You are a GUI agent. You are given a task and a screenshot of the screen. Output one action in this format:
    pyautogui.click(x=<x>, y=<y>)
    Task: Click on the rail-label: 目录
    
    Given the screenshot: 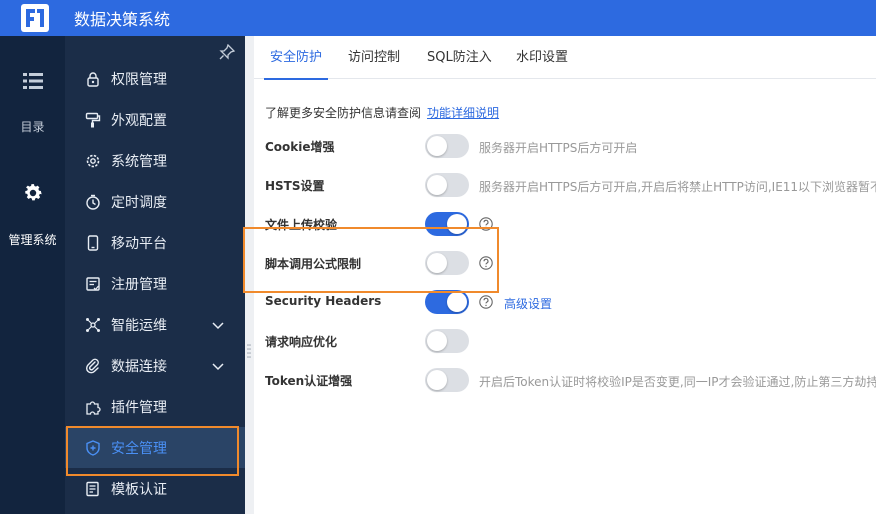 What is the action you would take?
    pyautogui.click(x=32, y=127)
    